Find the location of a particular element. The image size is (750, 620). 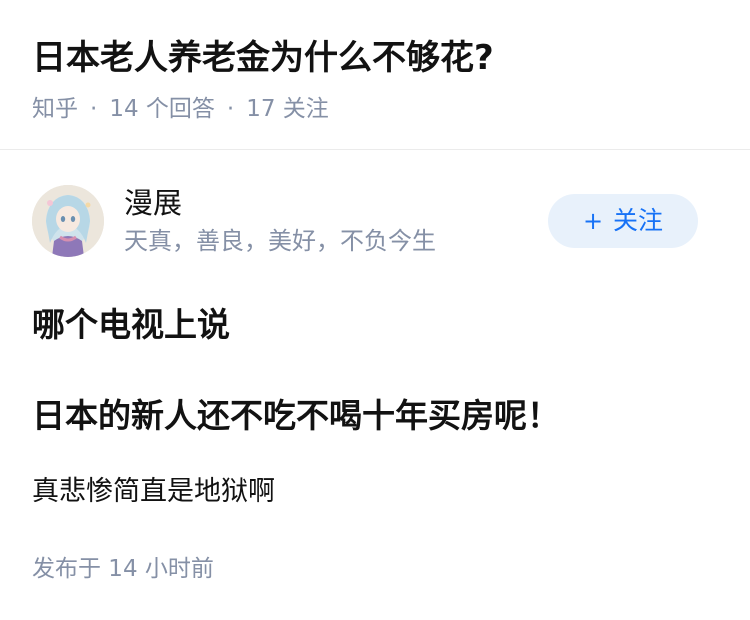

author-info: 漫展 天真，善良，美好，不负今生 + 关注 is located at coordinates (375, 224).